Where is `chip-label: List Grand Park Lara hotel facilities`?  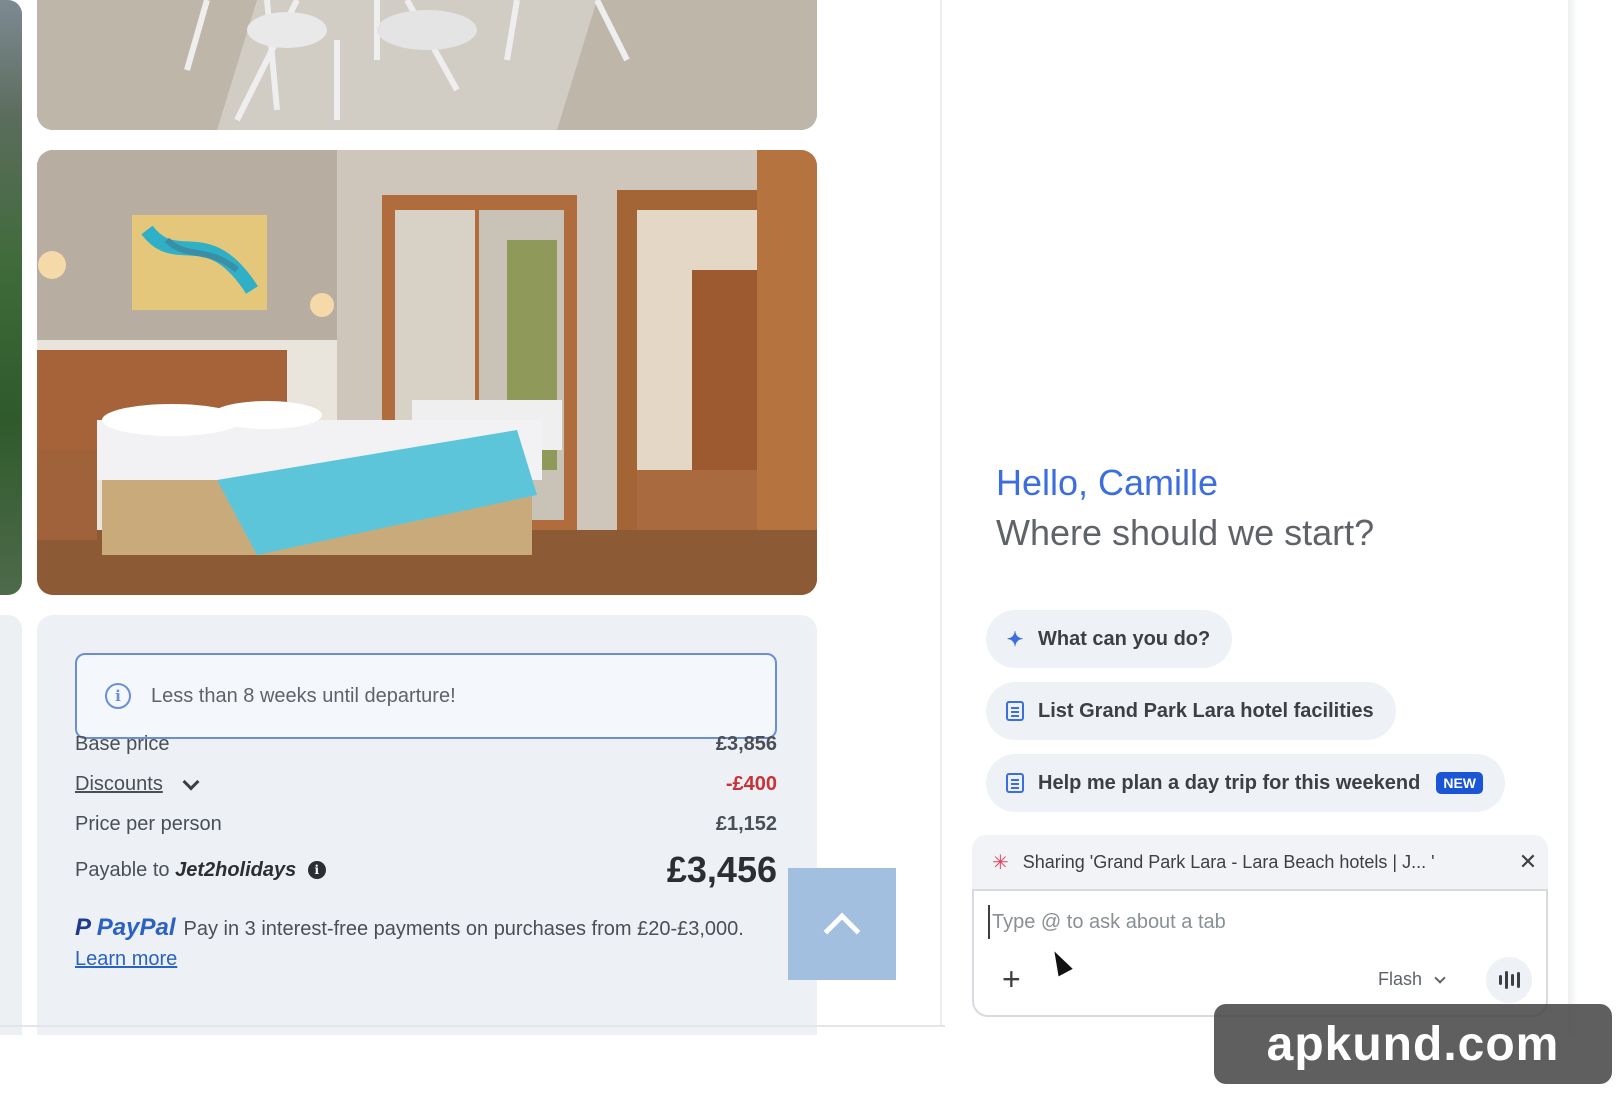
chip-label: List Grand Park Lara hotel facilities is located at coordinates (1206, 710).